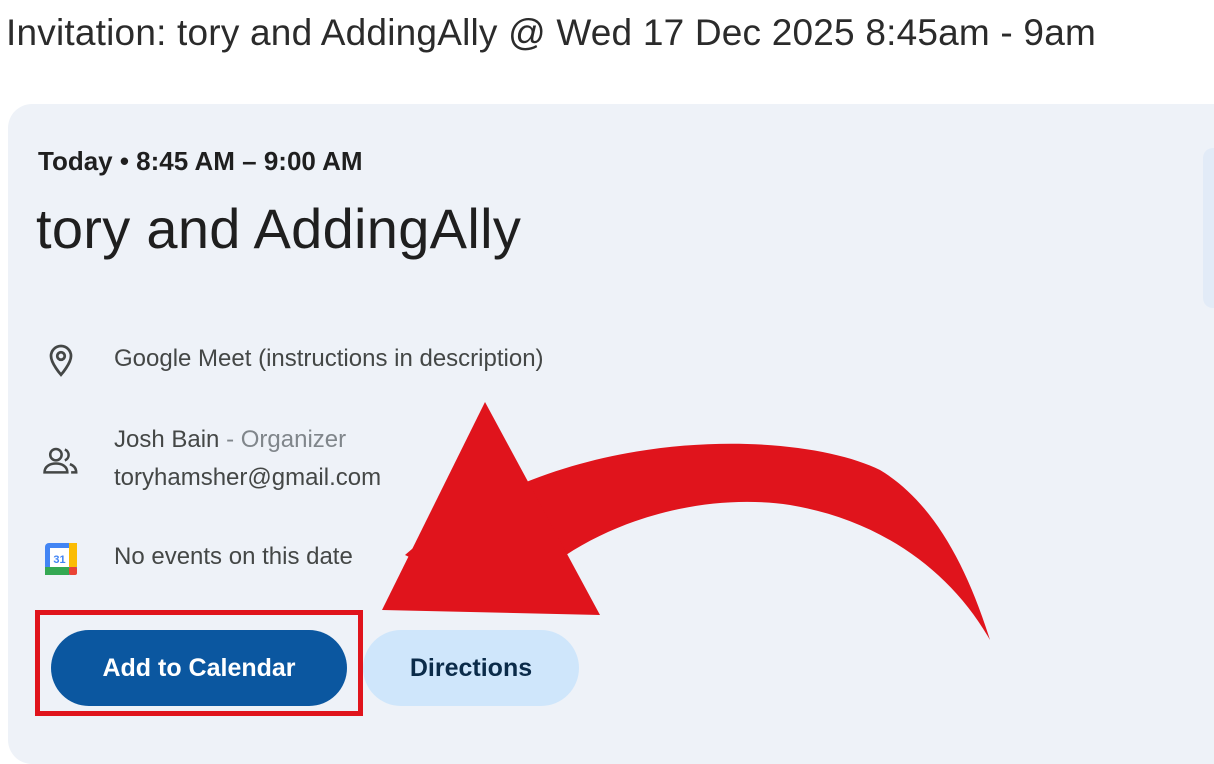  Describe the element at coordinates (279, 228) in the screenshot. I see `event-title: tory and AddingAlly` at that location.